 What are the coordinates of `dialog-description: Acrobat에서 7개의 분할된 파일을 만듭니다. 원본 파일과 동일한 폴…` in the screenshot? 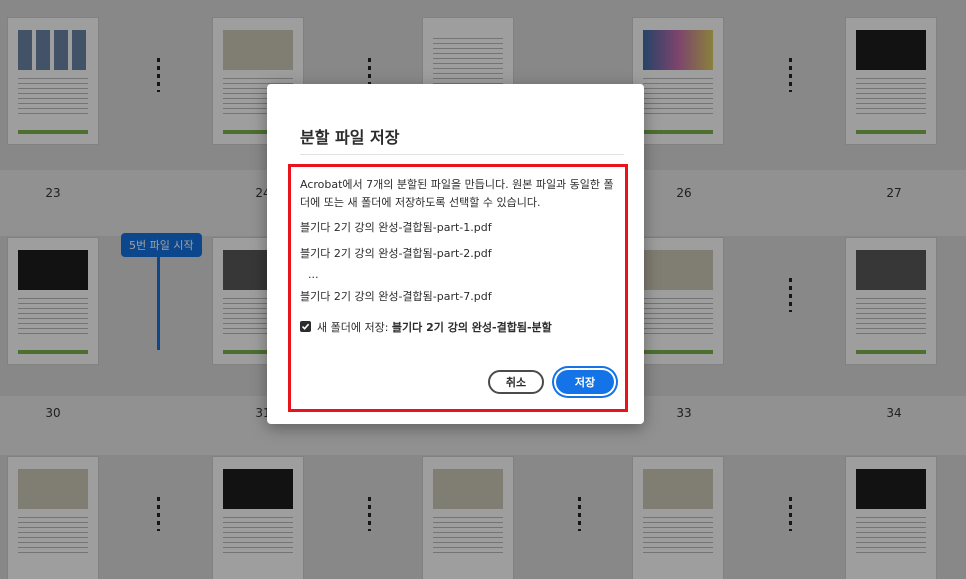 It's located at (457, 193).